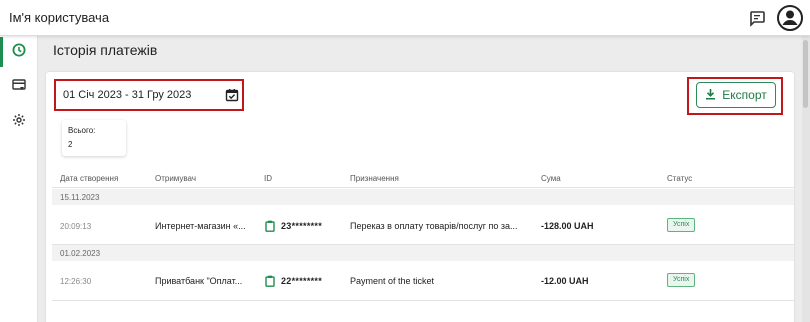  What do you see at coordinates (80, 197) in the screenshot?
I see `group-date: 15.11.2023` at bounding box center [80, 197].